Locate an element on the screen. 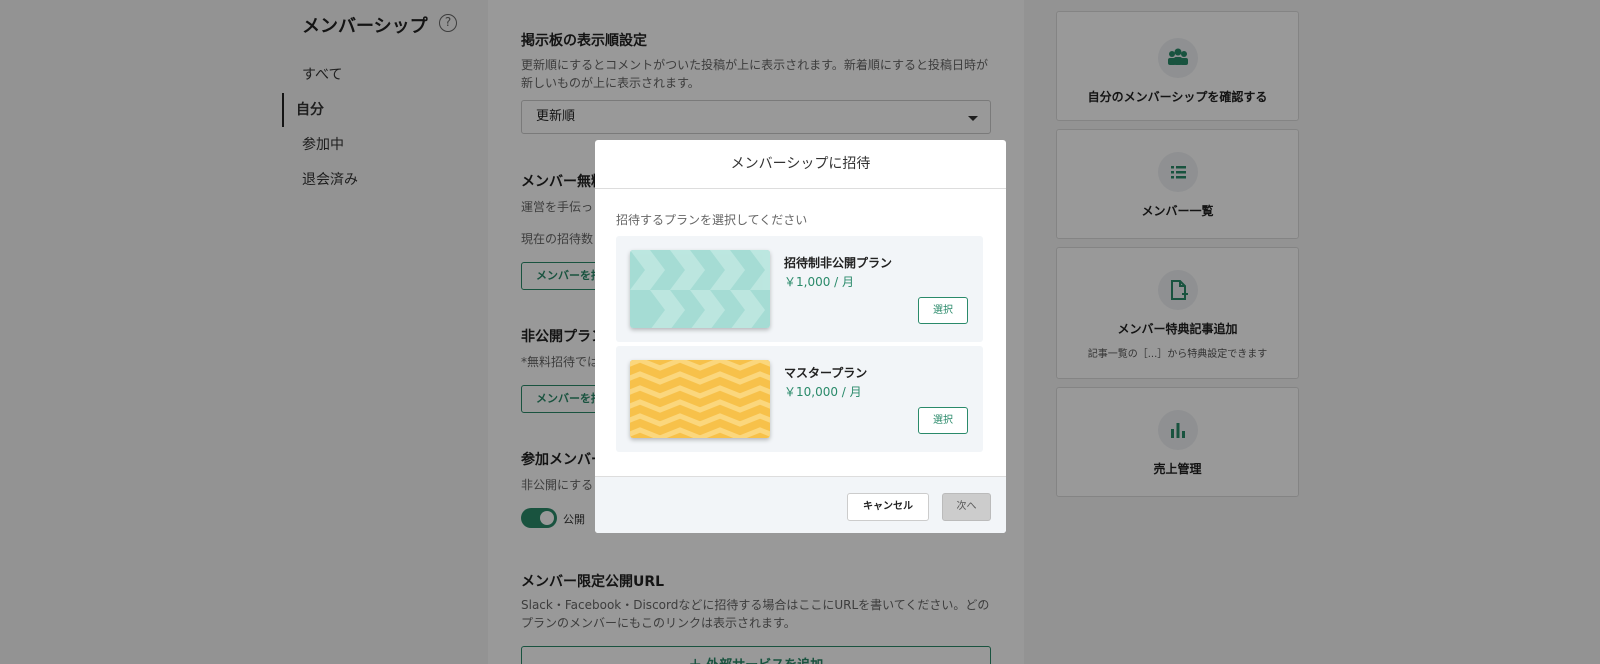  plan-card: マスタープラン ￥10,000 / 月 選択 is located at coordinates (799, 399).